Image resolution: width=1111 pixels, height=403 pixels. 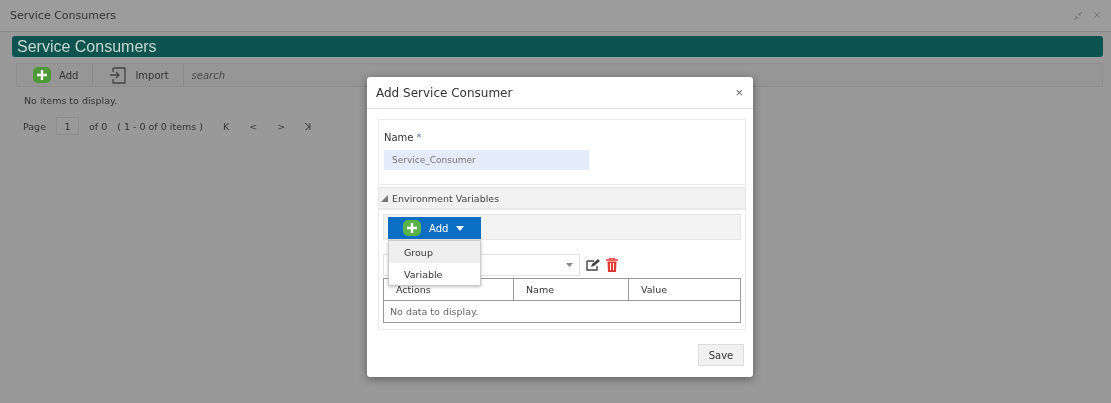 What do you see at coordinates (434, 312) in the screenshot?
I see `empty-table-message: No data to display.` at bounding box center [434, 312].